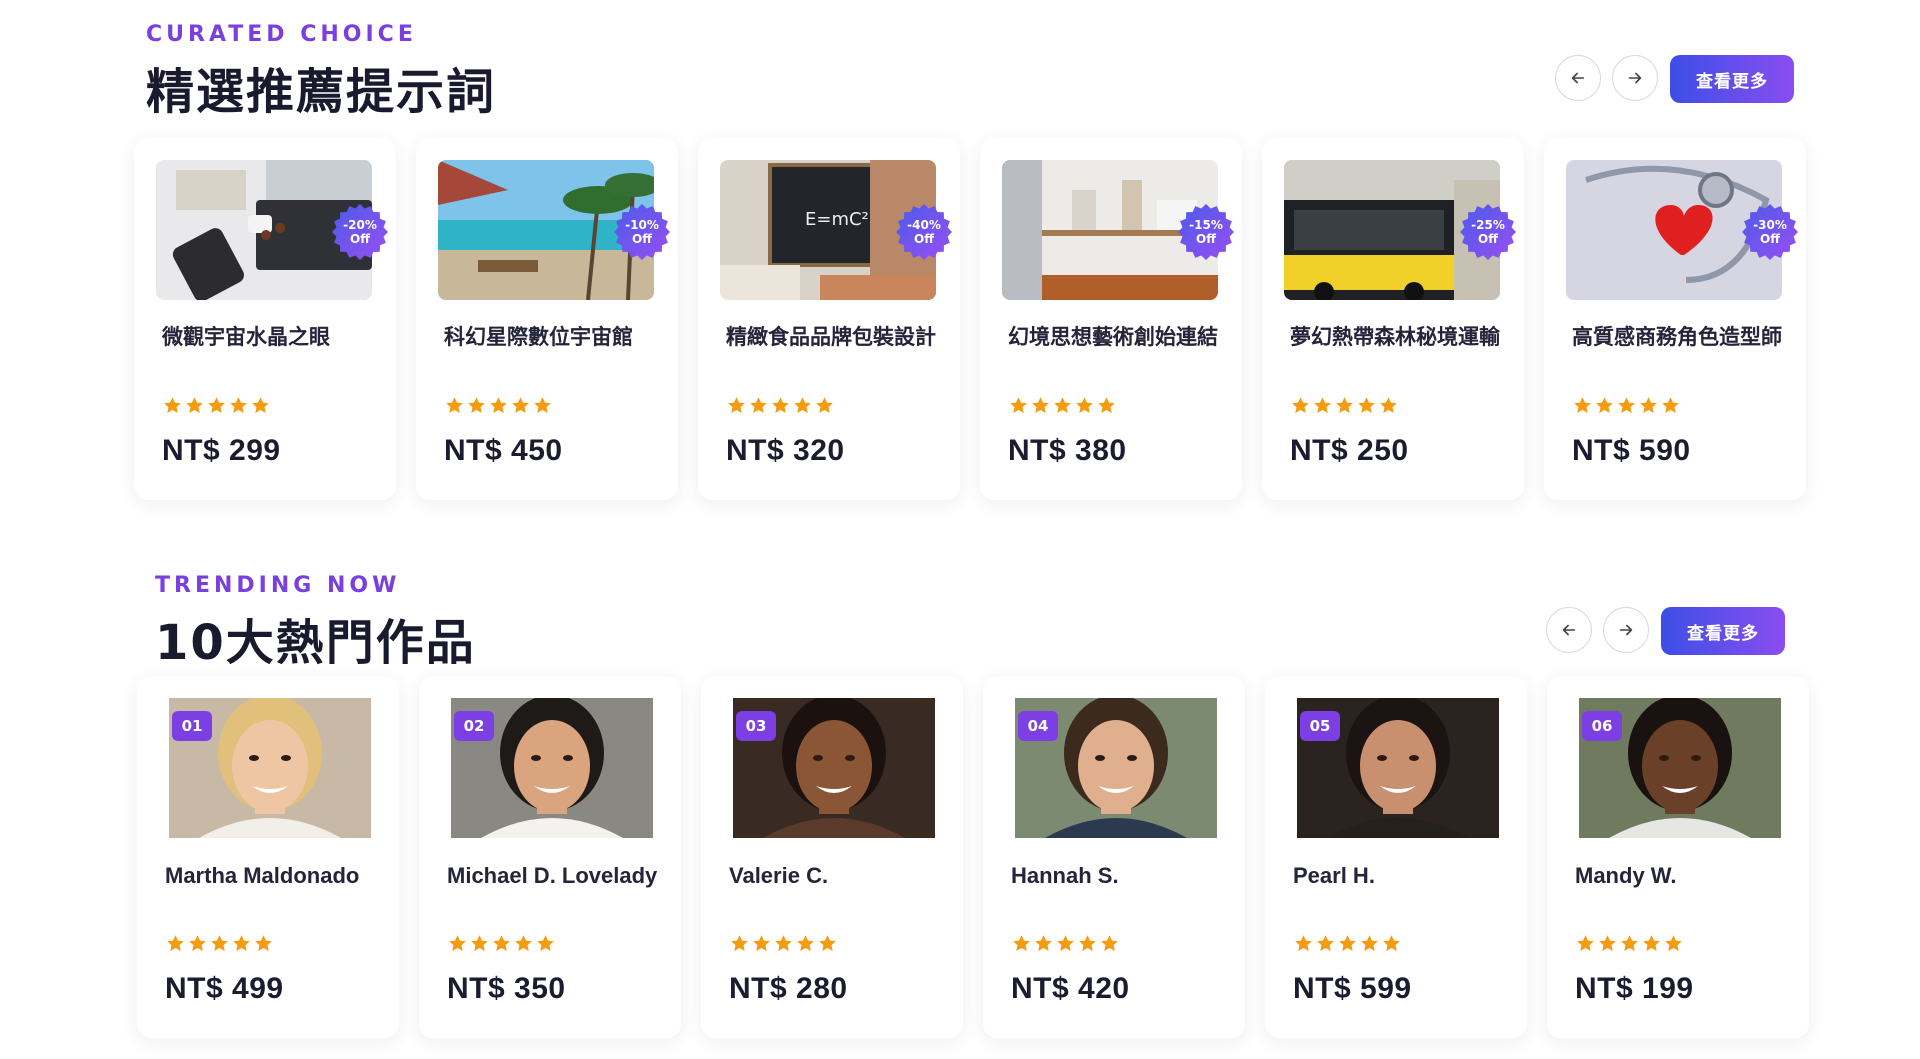 The height and width of the screenshot is (1059, 1920). I want to click on author-name: Martha Maldonado, so click(272, 875).